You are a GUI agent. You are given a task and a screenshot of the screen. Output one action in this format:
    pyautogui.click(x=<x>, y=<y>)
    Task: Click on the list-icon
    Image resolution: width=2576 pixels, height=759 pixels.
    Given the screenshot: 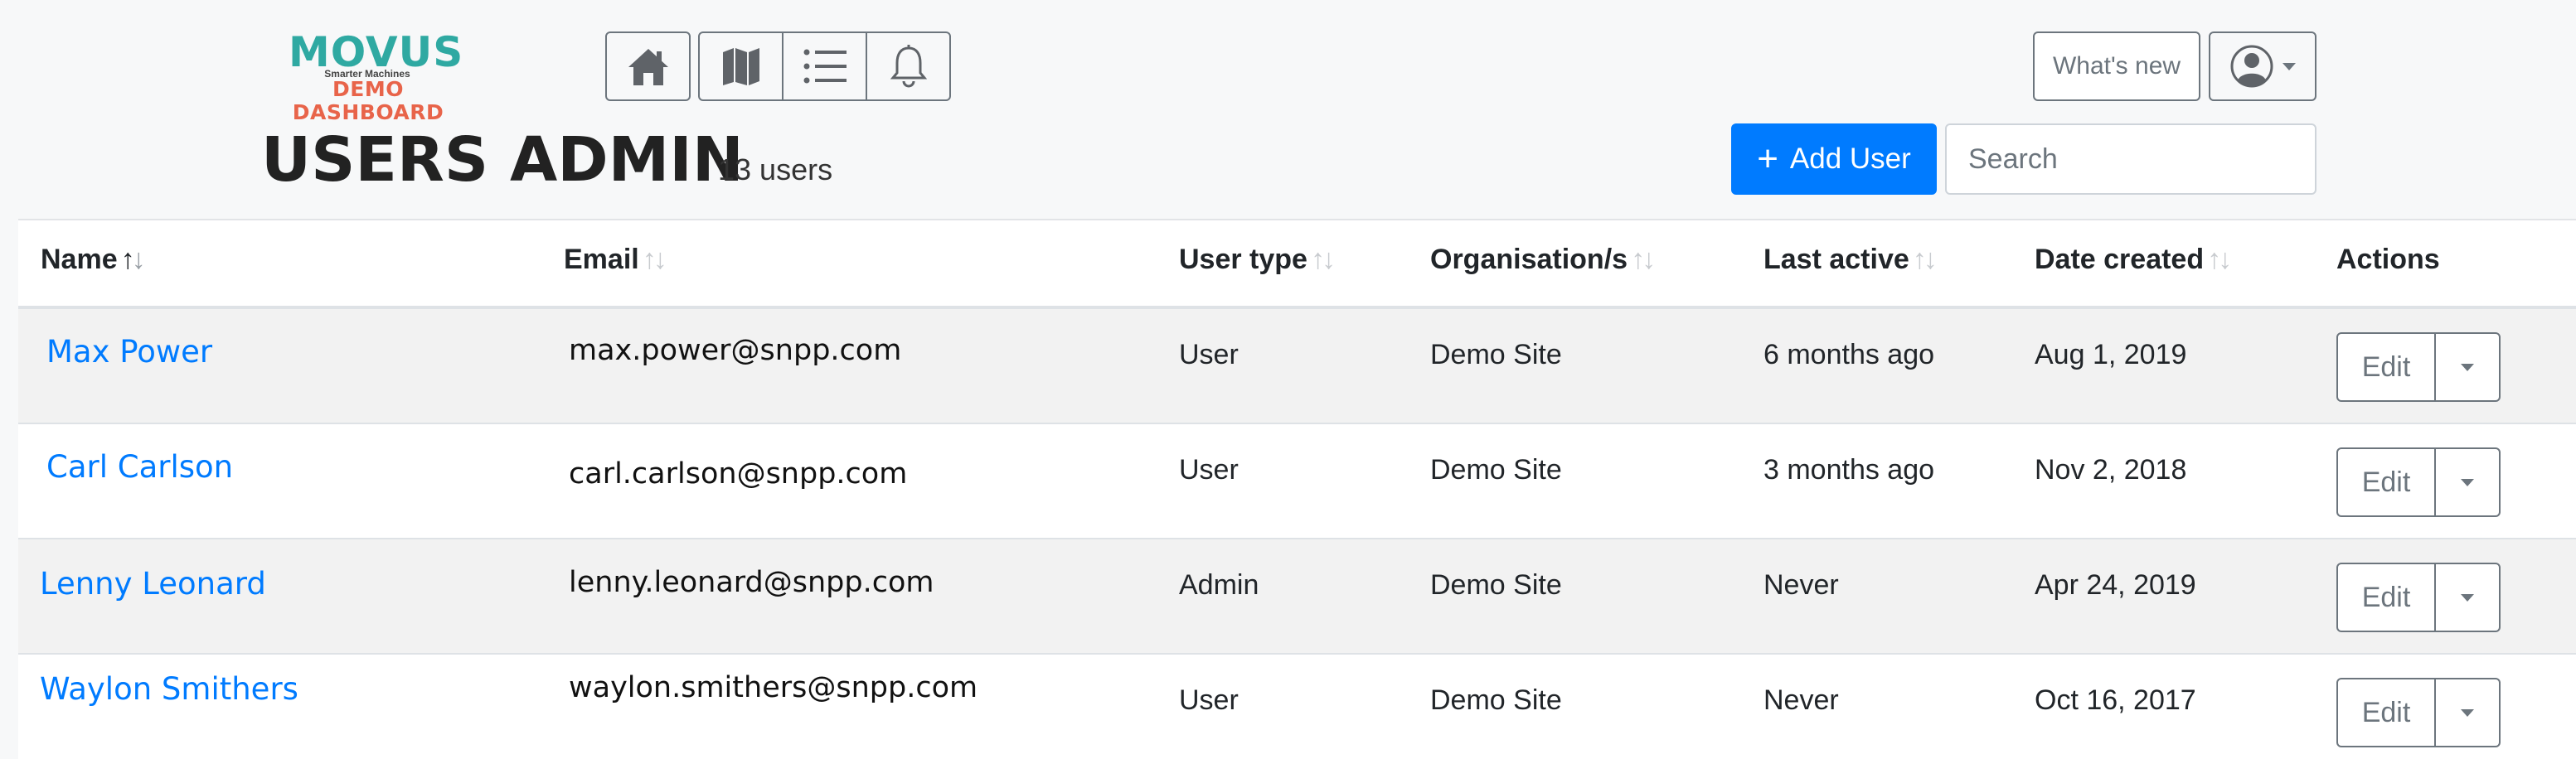 What is the action you would take?
    pyautogui.click(x=825, y=66)
    